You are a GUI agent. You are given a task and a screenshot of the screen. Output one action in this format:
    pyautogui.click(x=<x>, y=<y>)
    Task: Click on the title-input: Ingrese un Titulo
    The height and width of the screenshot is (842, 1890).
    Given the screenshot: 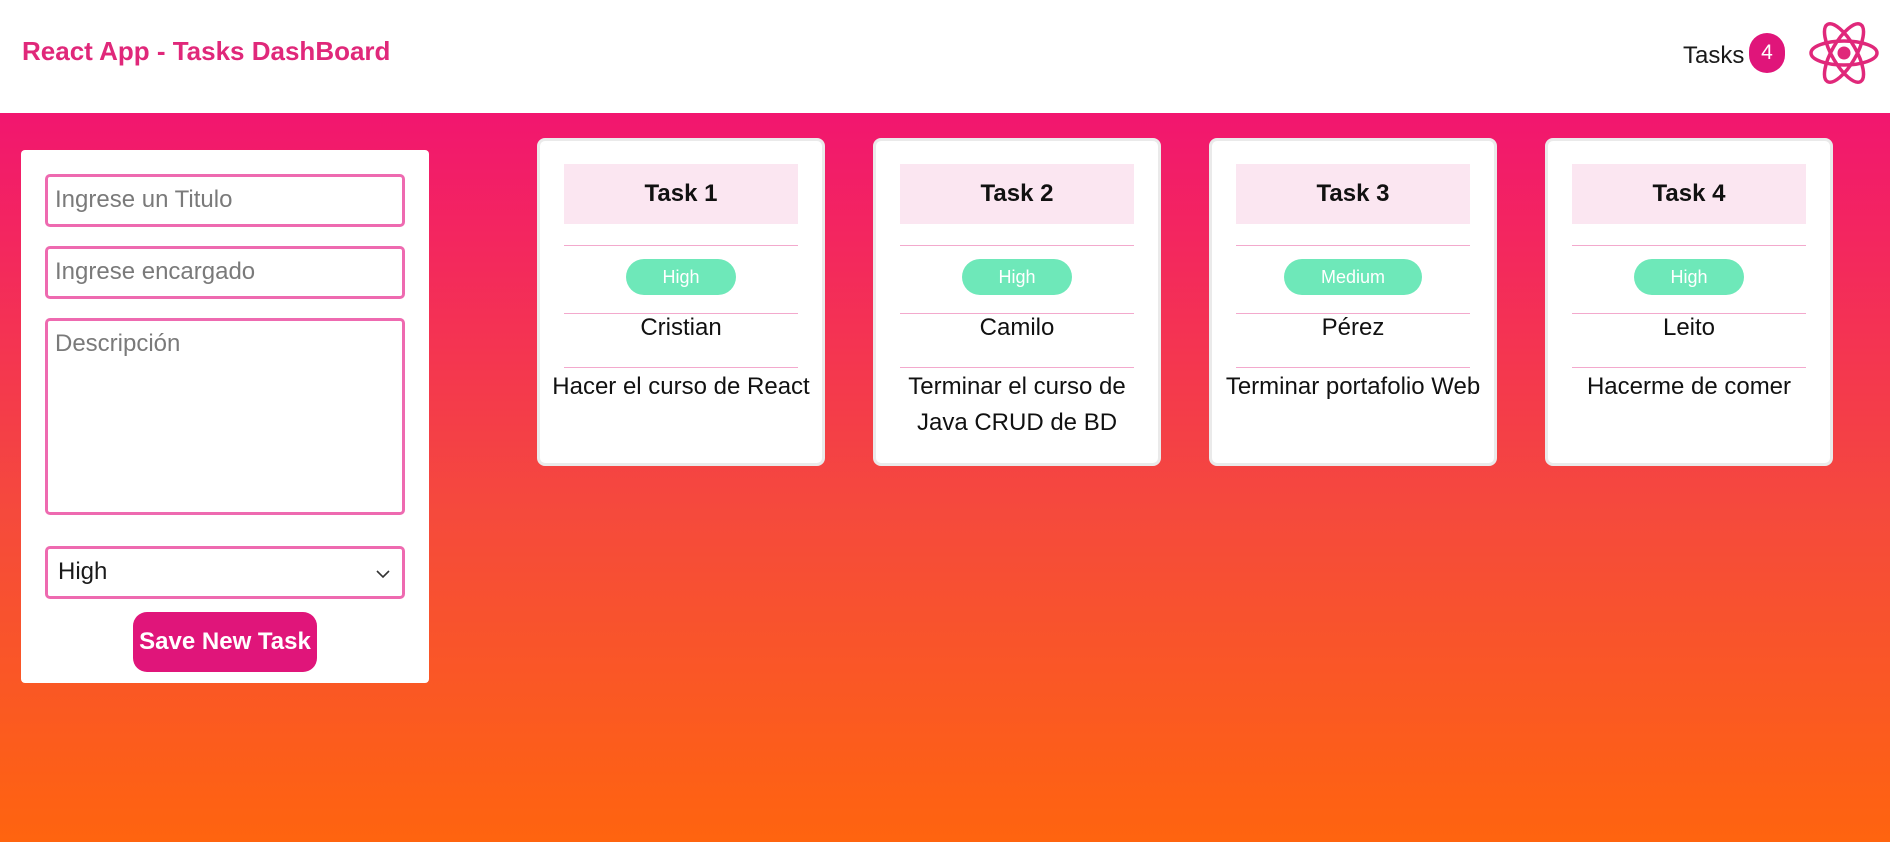 What is the action you would take?
    pyautogui.click(x=225, y=200)
    